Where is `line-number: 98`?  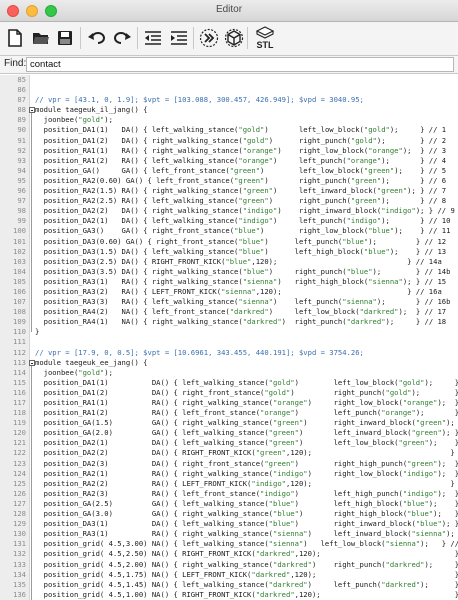 line-number: 98 is located at coordinates (21, 211).